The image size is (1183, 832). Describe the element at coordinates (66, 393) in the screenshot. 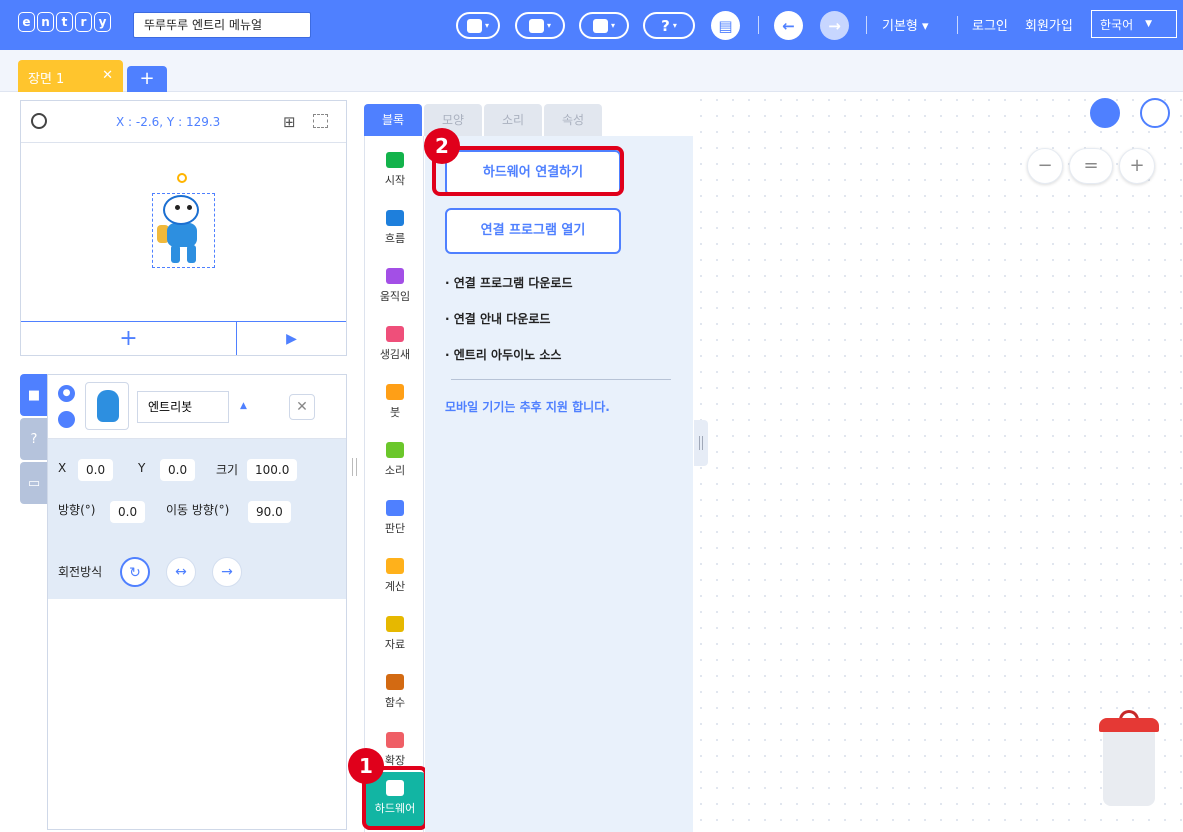

I see `visibility-icon: ●` at that location.